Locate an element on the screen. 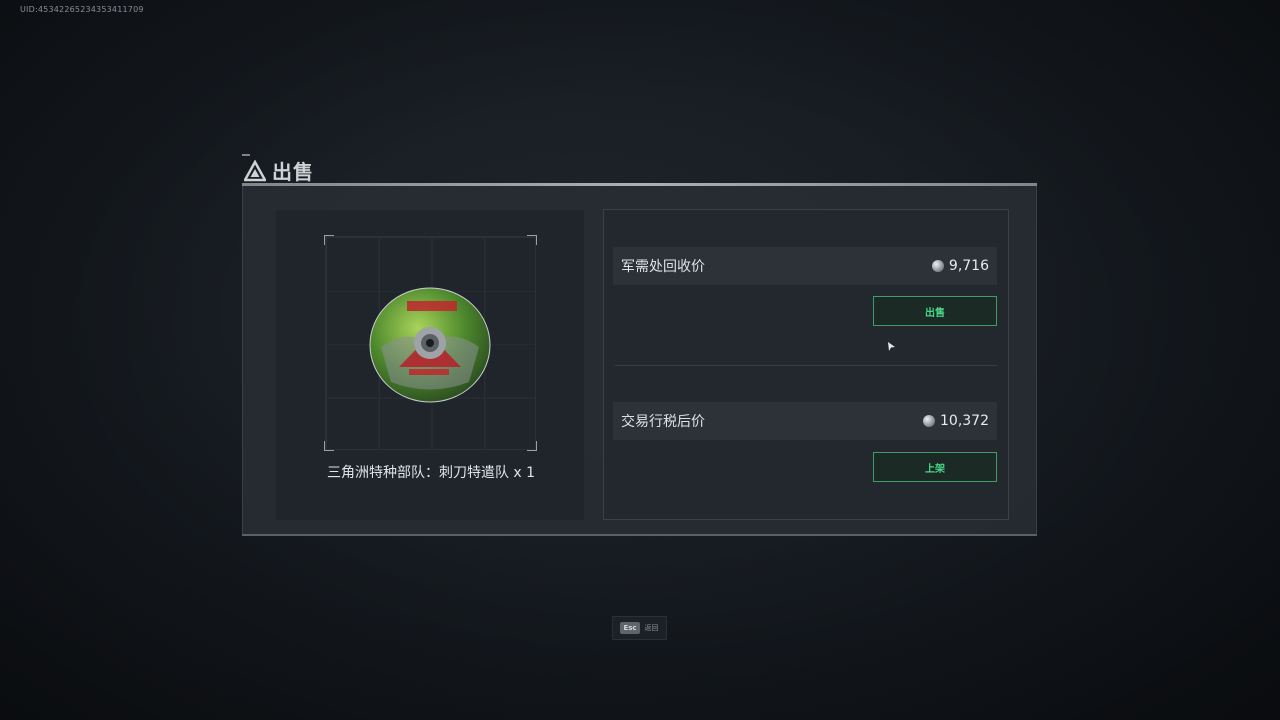 This screenshot has width=1280, height=720. esc-key-icon: Esc is located at coordinates (630, 628).